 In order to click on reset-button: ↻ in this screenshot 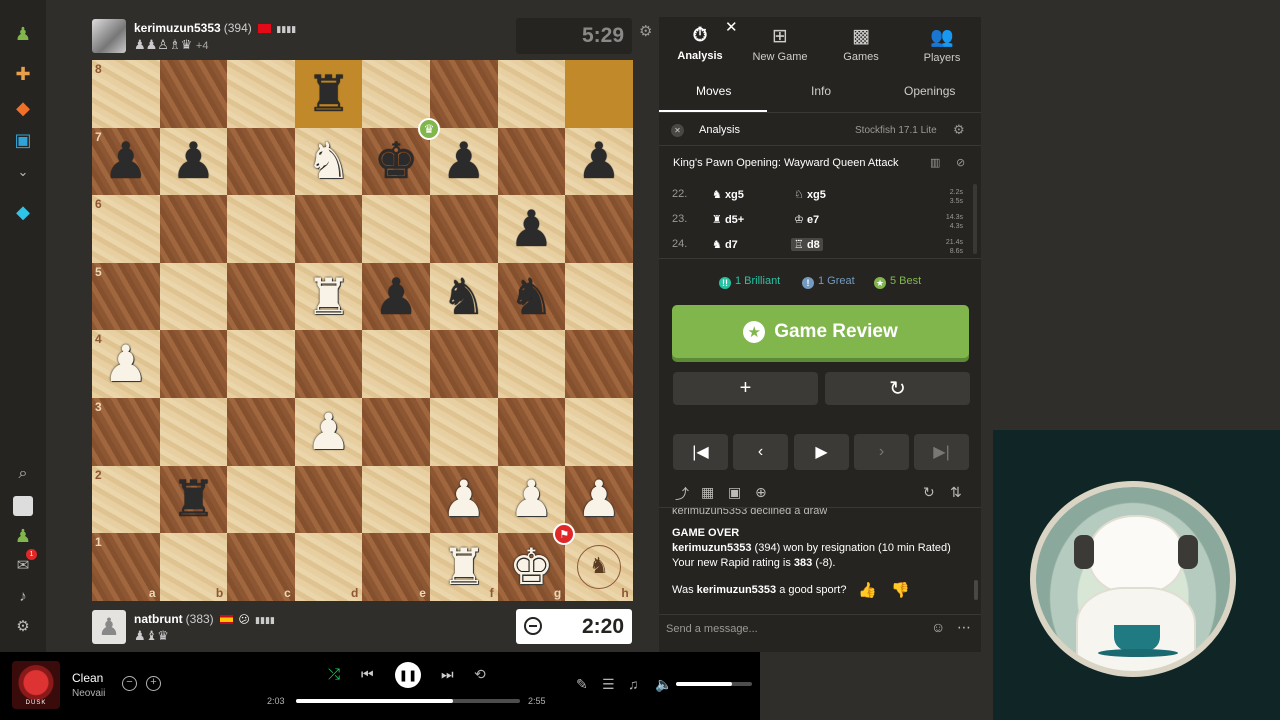, I will do `click(897, 388)`.